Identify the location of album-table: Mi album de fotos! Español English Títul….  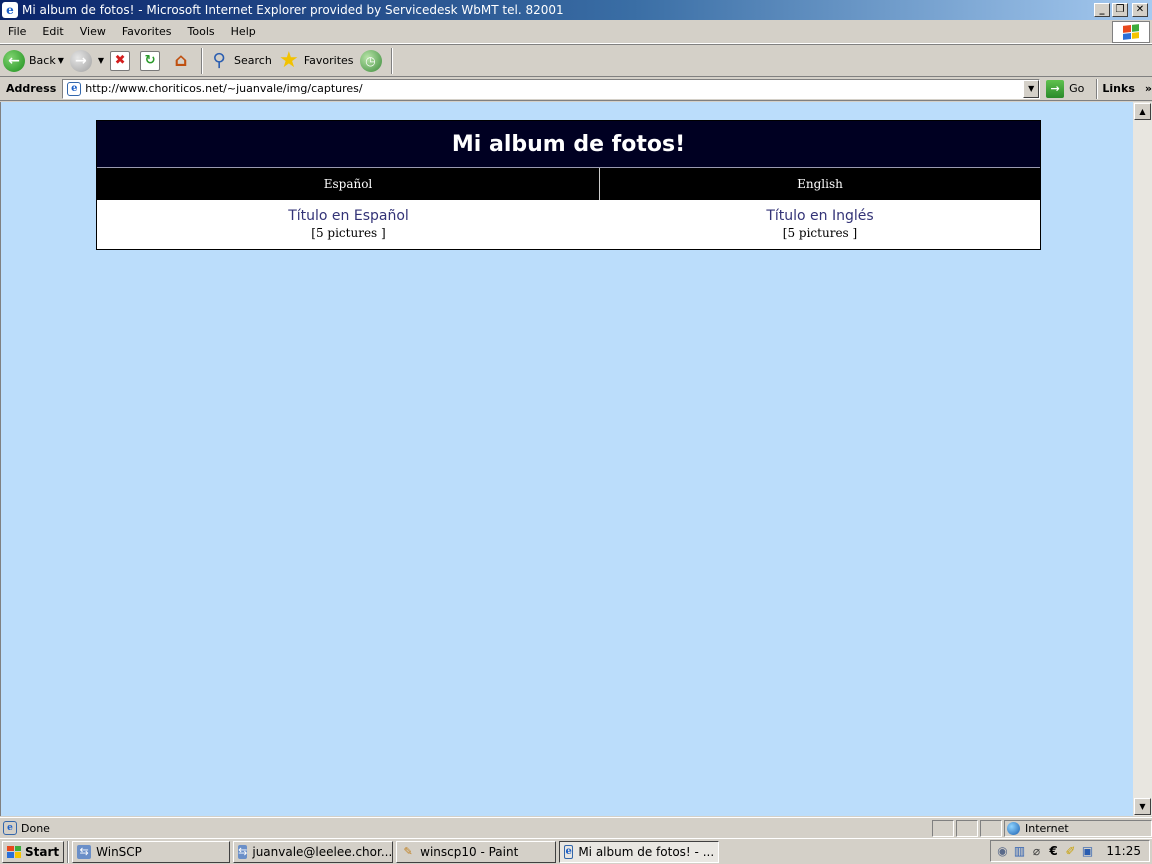
(568, 185).